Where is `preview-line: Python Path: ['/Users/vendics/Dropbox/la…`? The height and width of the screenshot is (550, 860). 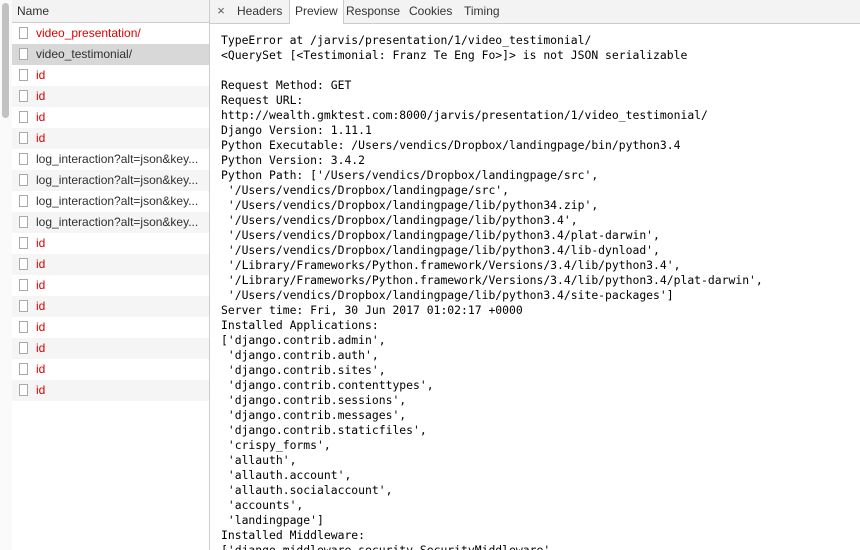
preview-line: Python Path: ['/Users/vendics/Dropbox/la… is located at coordinates (410, 175).